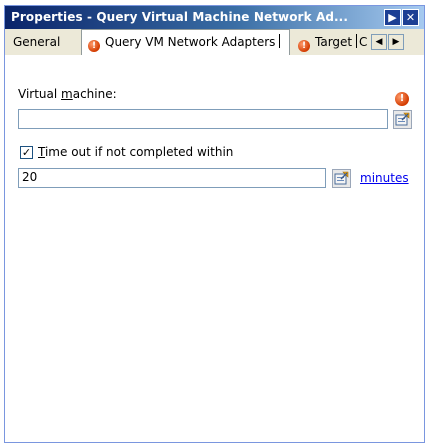 The image size is (427, 448). I want to click on label-accelerator: m, so click(67, 94).